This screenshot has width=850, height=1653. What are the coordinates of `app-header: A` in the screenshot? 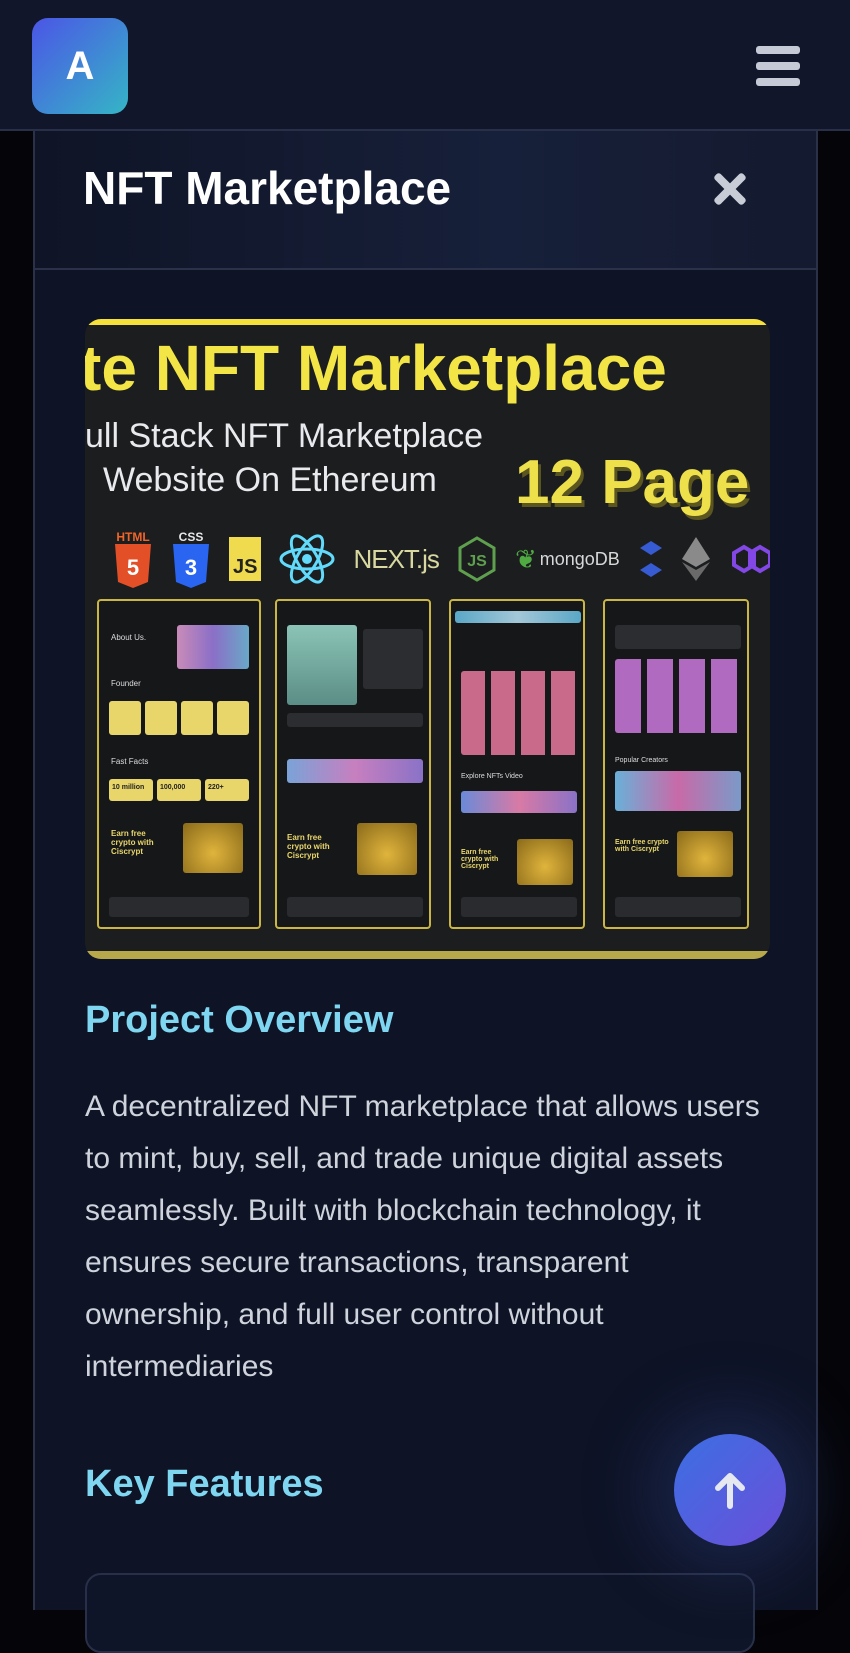 It's located at (425, 65).